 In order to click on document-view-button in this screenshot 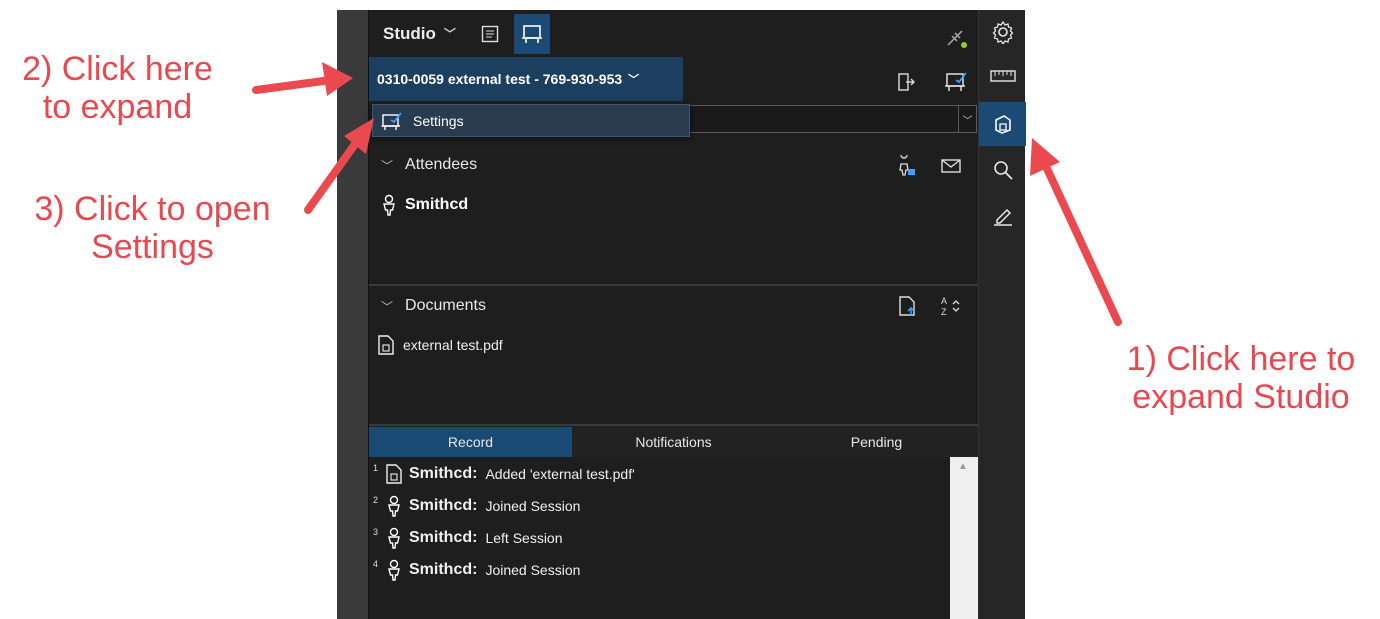, I will do `click(490, 34)`.